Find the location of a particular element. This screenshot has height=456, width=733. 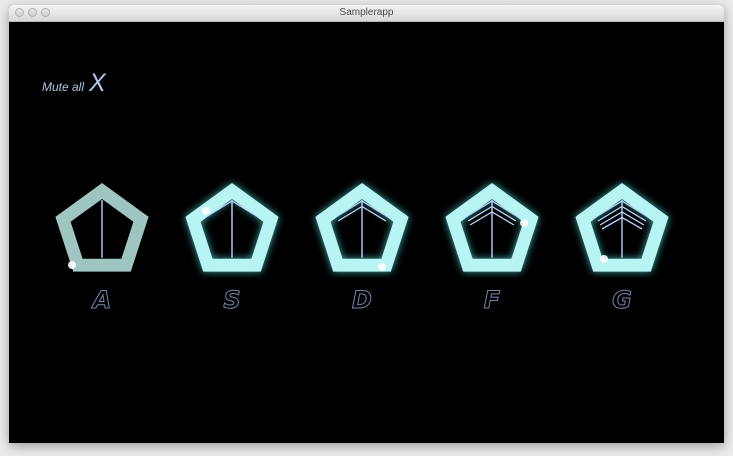

window-title: Samplerapp is located at coordinates (366, 12).